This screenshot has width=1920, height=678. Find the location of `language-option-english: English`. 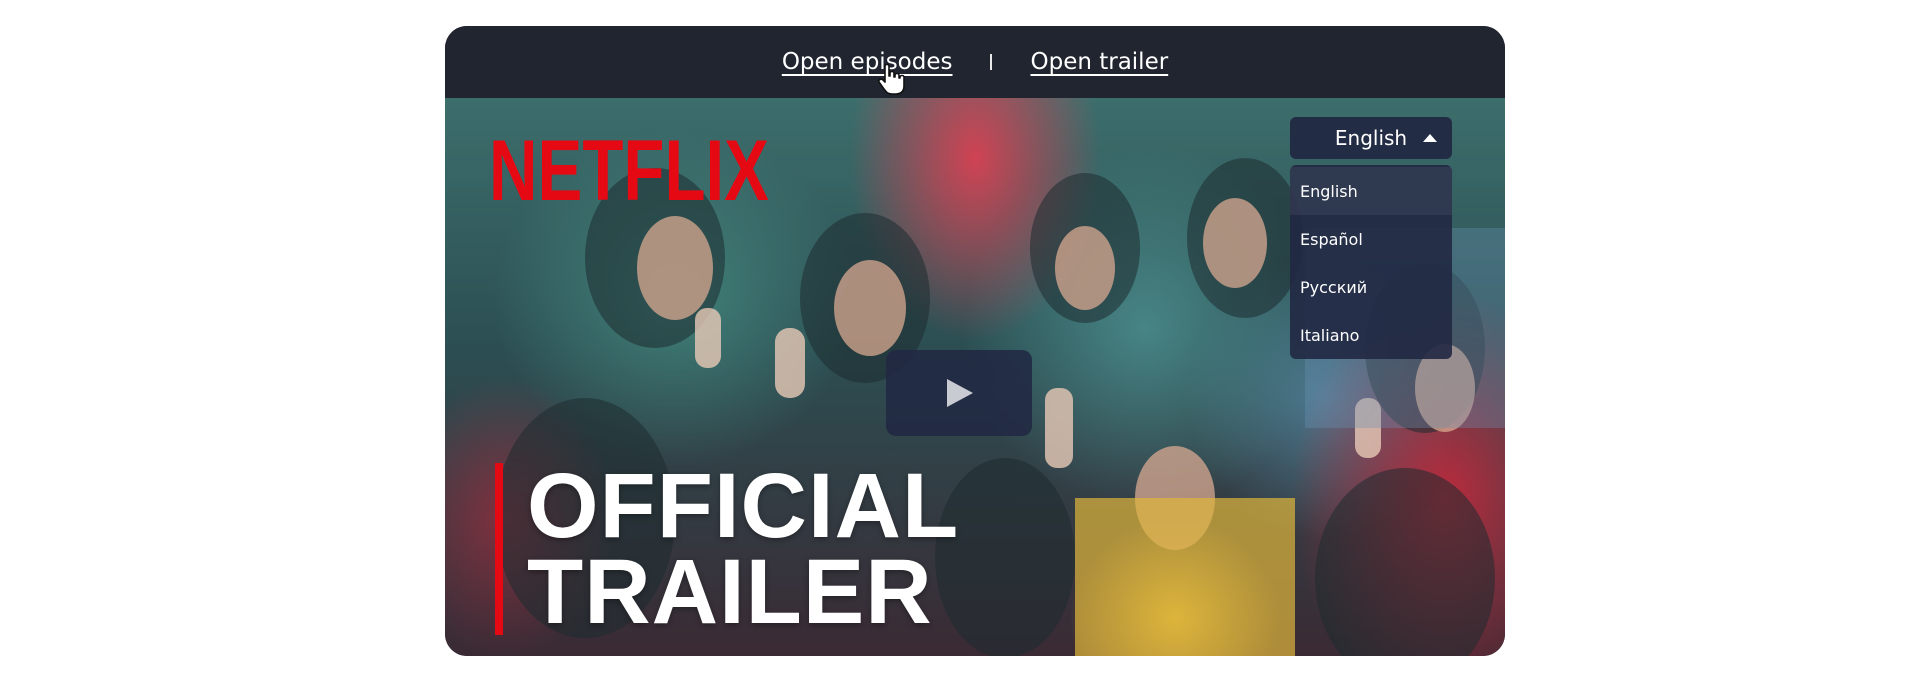

language-option-english: English is located at coordinates (1371, 191).